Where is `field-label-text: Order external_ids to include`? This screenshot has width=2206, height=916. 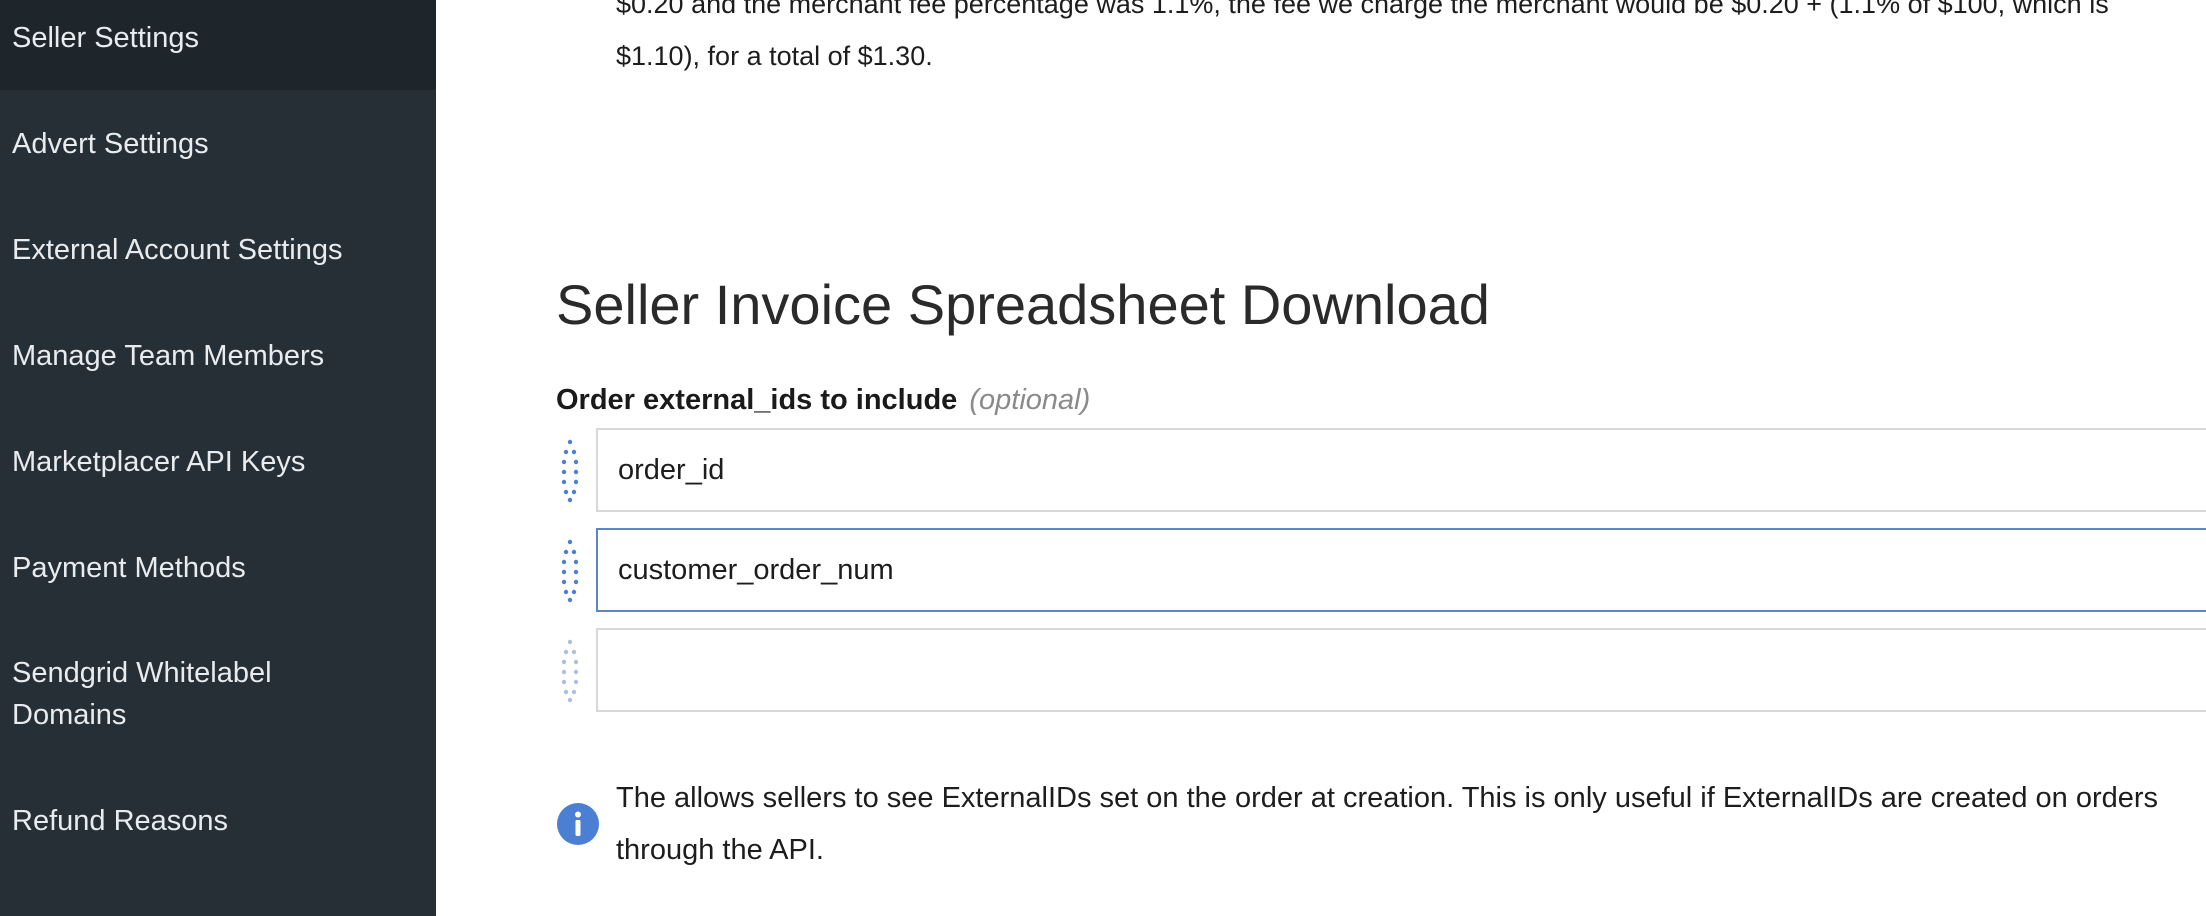
field-label-text: Order external_ids to include is located at coordinates (757, 400).